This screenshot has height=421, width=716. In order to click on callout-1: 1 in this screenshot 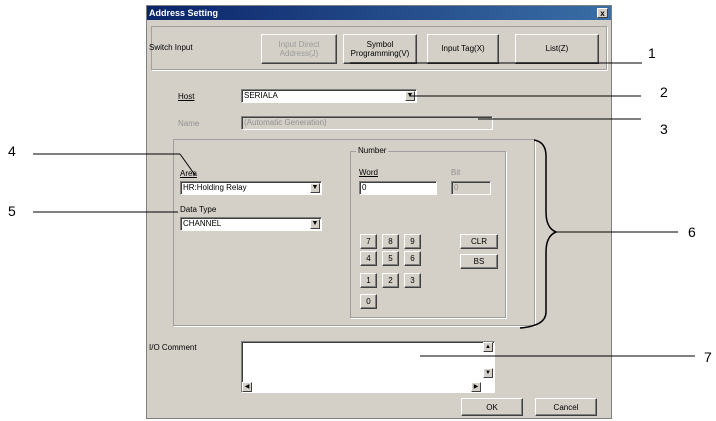, I will do `click(652, 53)`.